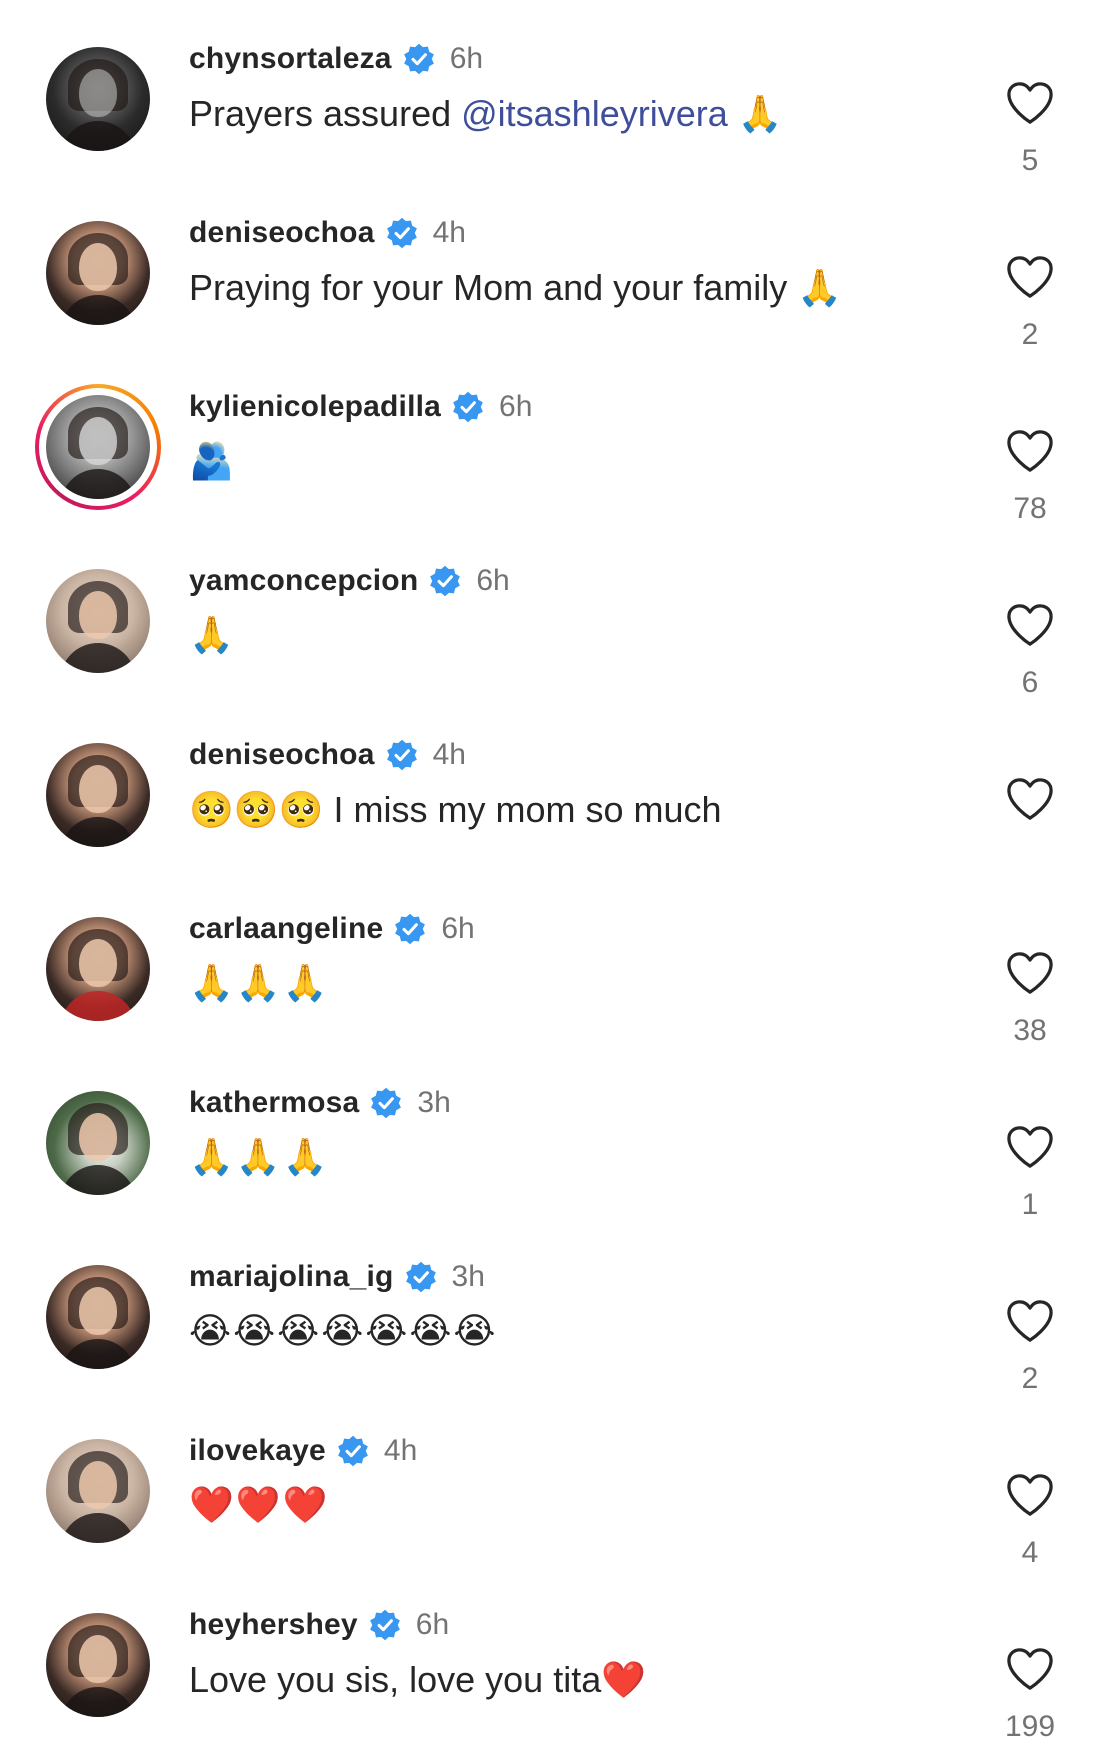 The image size is (1120, 1762). Describe the element at coordinates (257, 1451) in the screenshot. I see `username: ilovekaye` at that location.